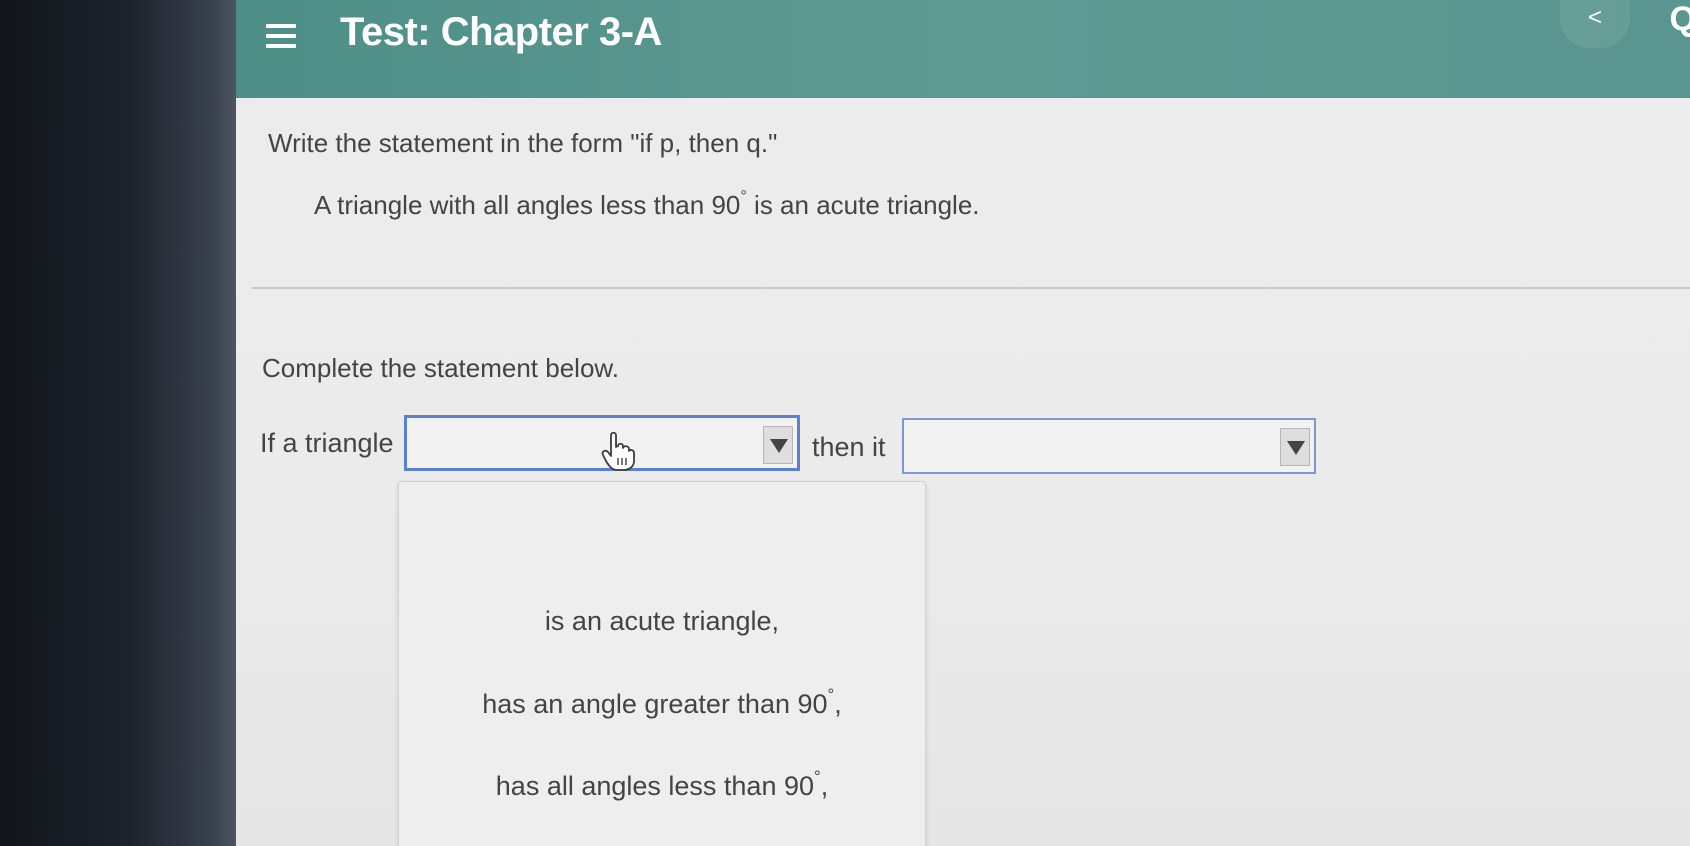 The image size is (1690, 846). Describe the element at coordinates (849, 447) in the screenshot. I see `answer-mid-text: then it` at that location.